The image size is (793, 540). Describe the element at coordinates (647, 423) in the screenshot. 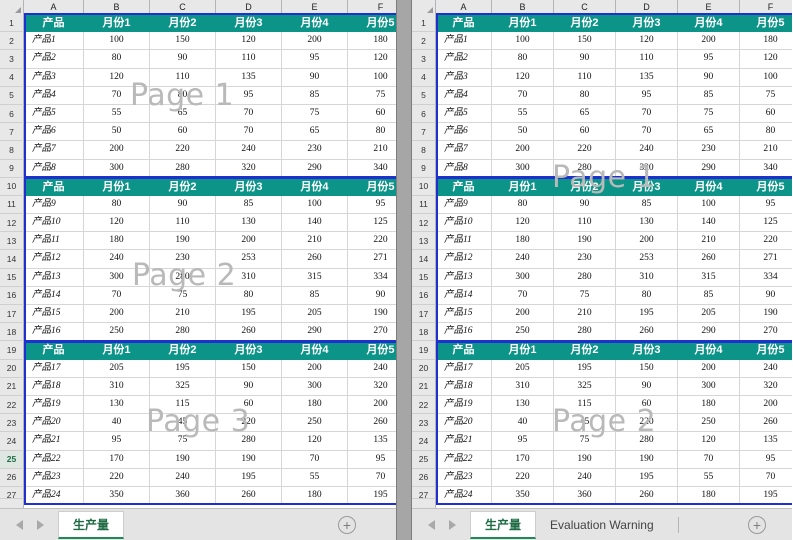

I see `cell-D23: 220` at that location.